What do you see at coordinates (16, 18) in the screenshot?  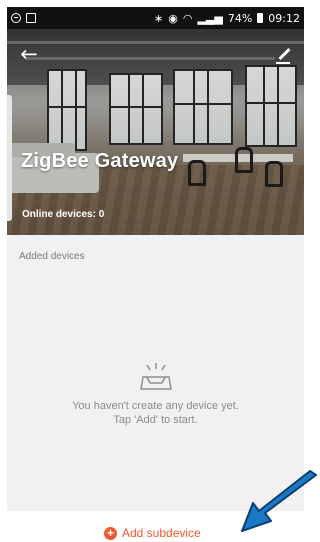 I see `minus-circle-icon` at bounding box center [16, 18].